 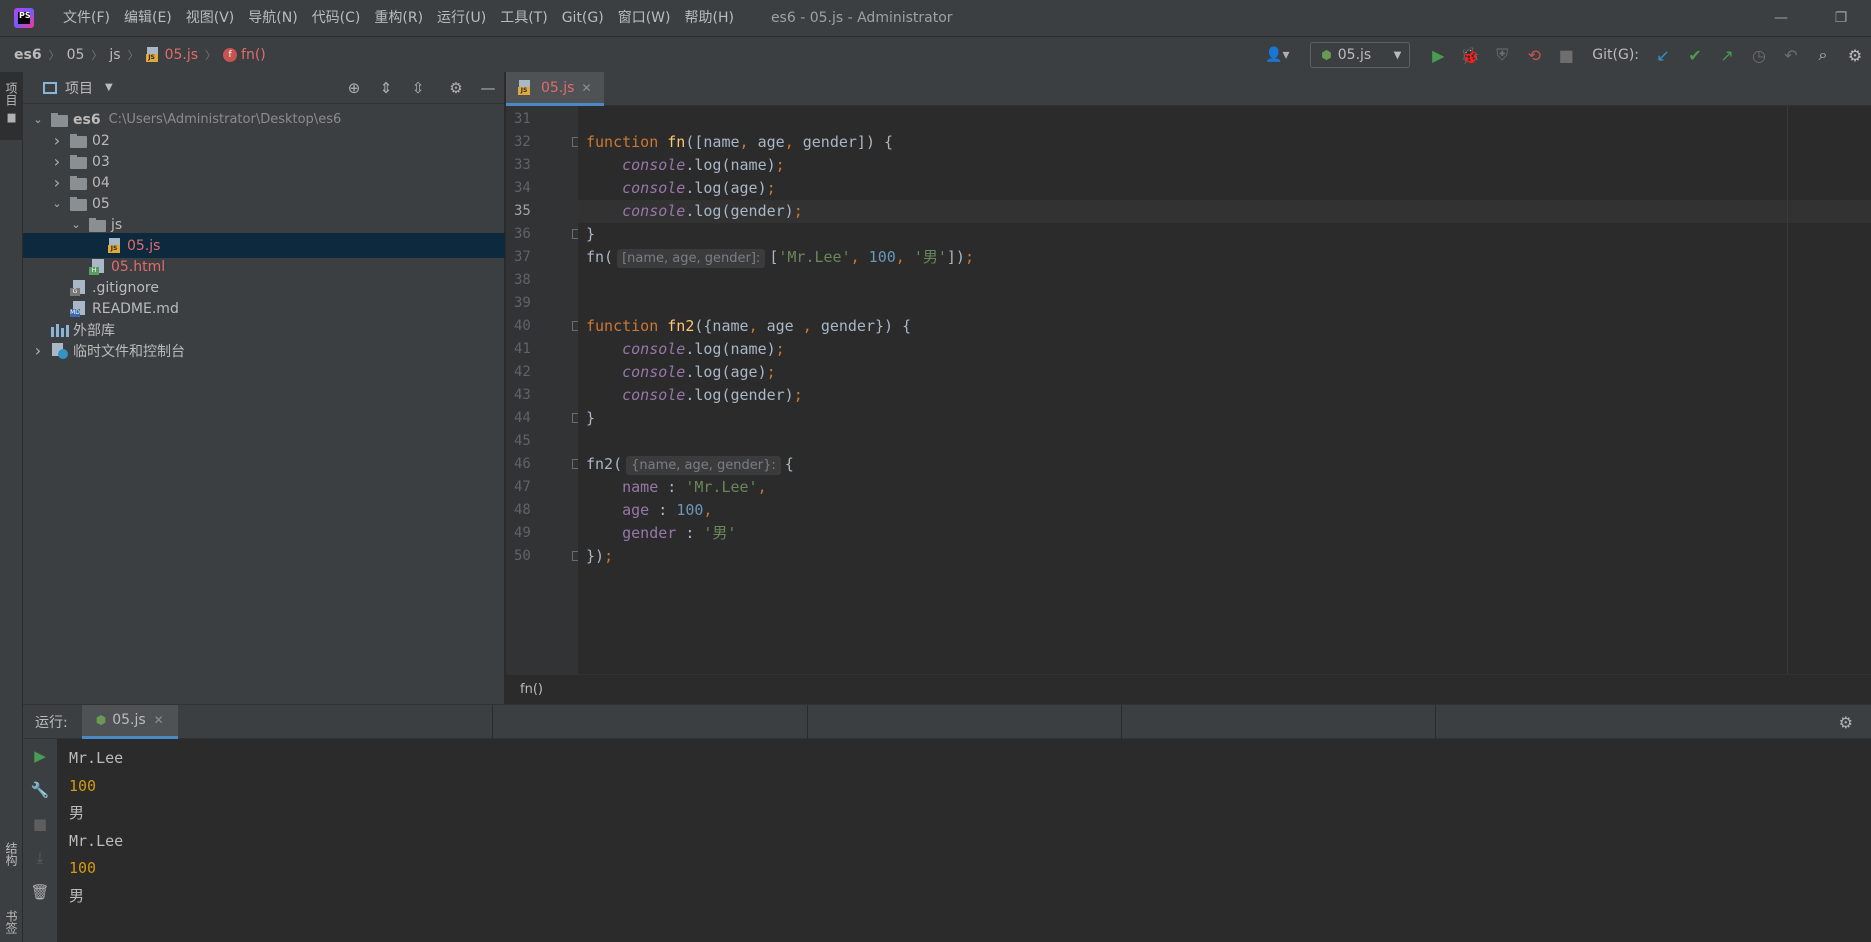 I want to click on folder-icon, so click(x=79, y=161).